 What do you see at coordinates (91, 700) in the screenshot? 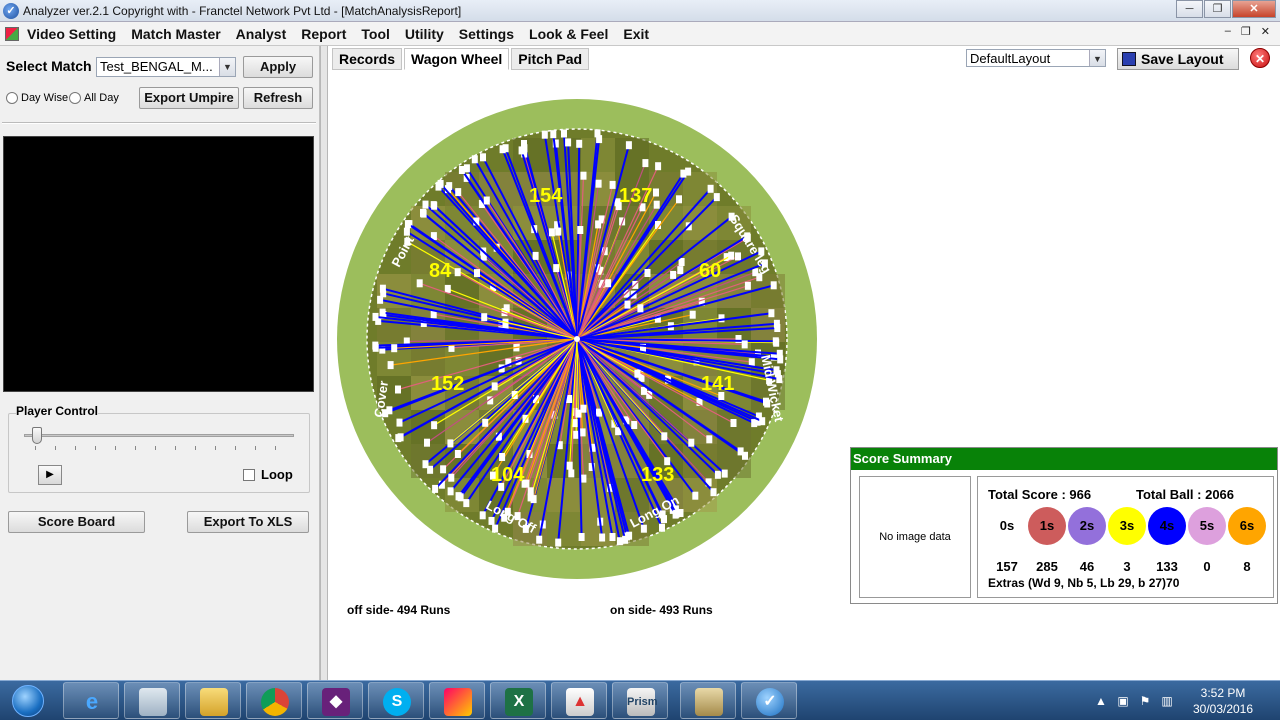
I see `taskbar-ie: e` at bounding box center [91, 700].